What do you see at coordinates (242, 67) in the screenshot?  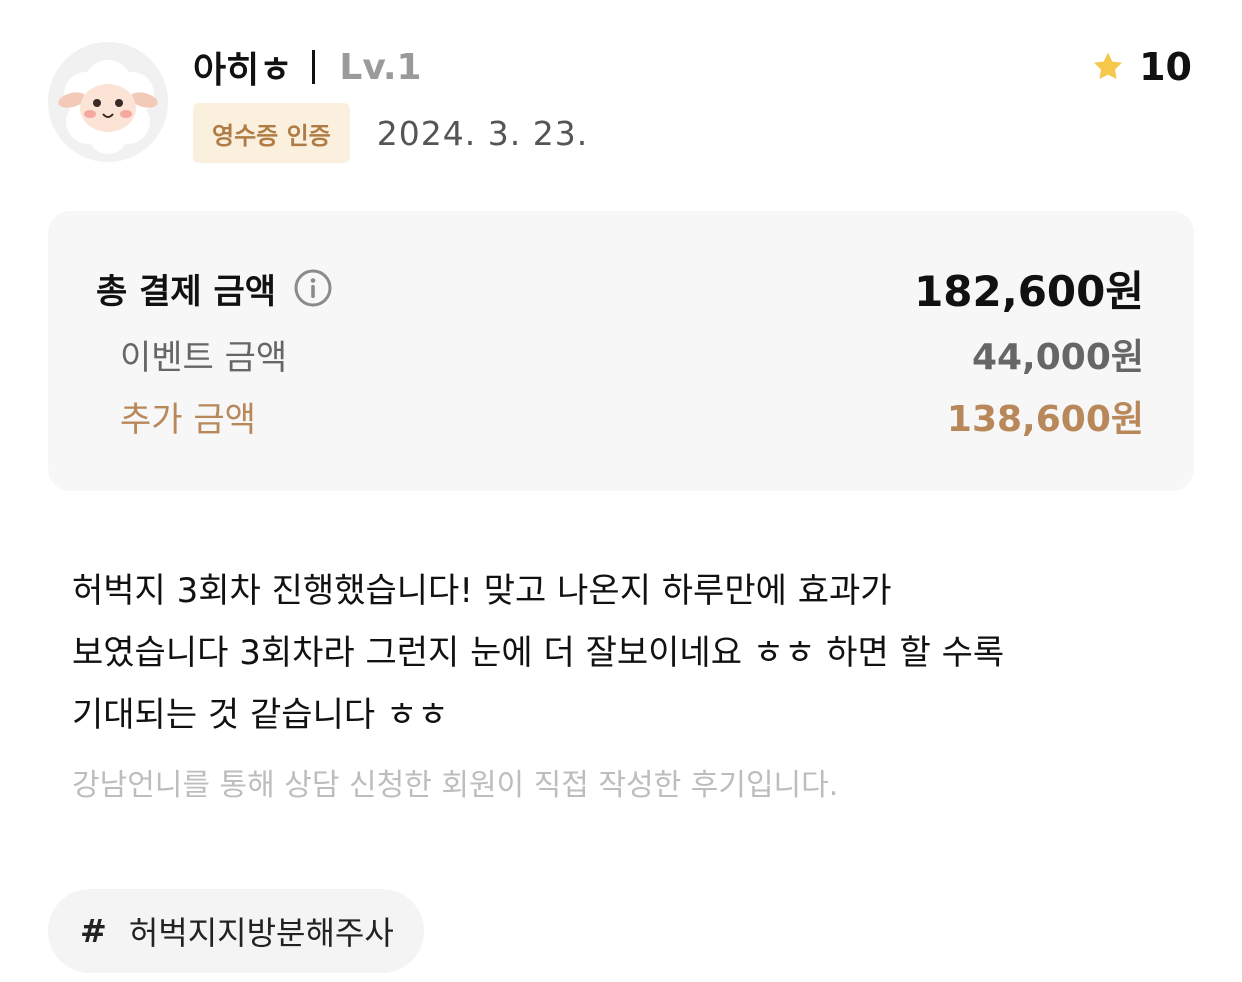 I see `user-nickname: 아히ㅎ` at bounding box center [242, 67].